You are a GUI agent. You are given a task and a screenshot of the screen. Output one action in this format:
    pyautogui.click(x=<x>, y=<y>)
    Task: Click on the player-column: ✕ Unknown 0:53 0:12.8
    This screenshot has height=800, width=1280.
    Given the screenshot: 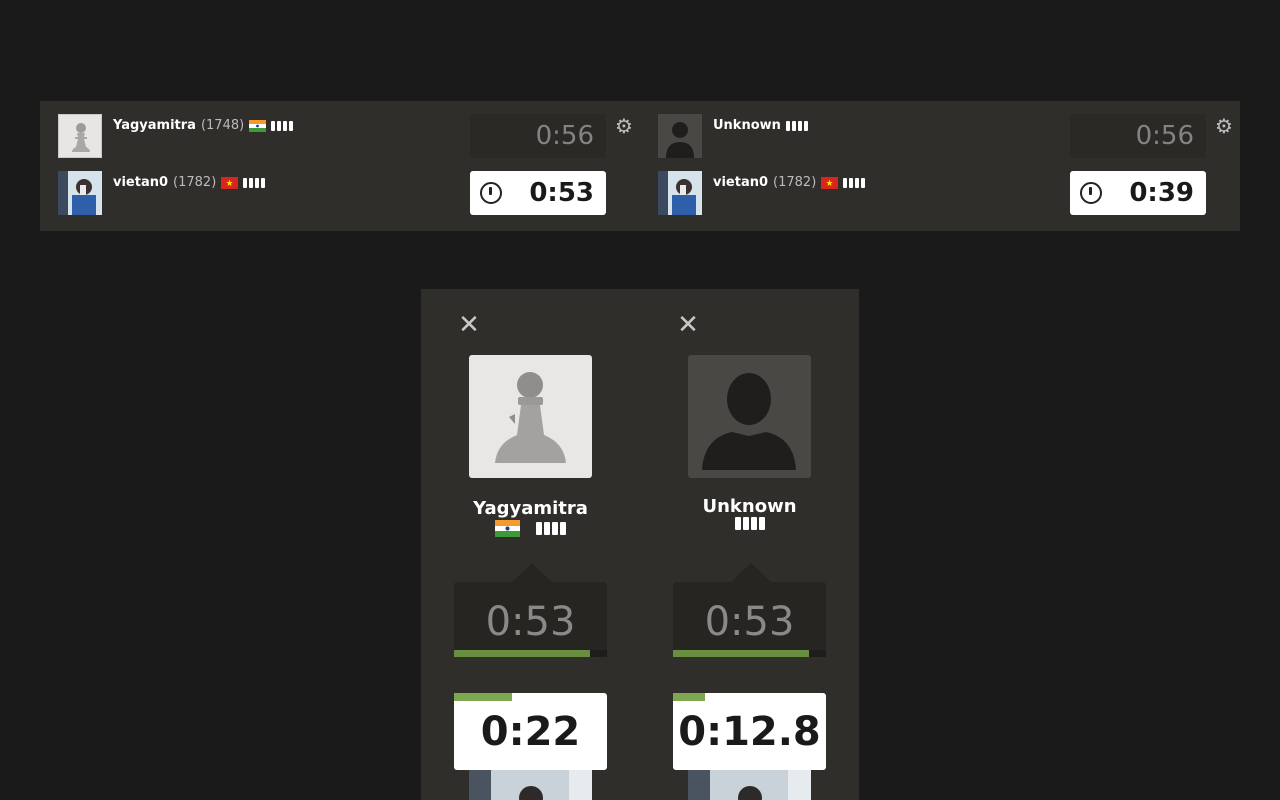 What is the action you would take?
    pyautogui.click(x=749, y=544)
    